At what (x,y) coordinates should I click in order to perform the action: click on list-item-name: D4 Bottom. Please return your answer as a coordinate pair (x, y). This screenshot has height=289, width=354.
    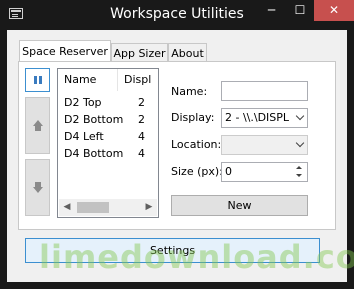
    Looking at the image, I should click on (94, 153).